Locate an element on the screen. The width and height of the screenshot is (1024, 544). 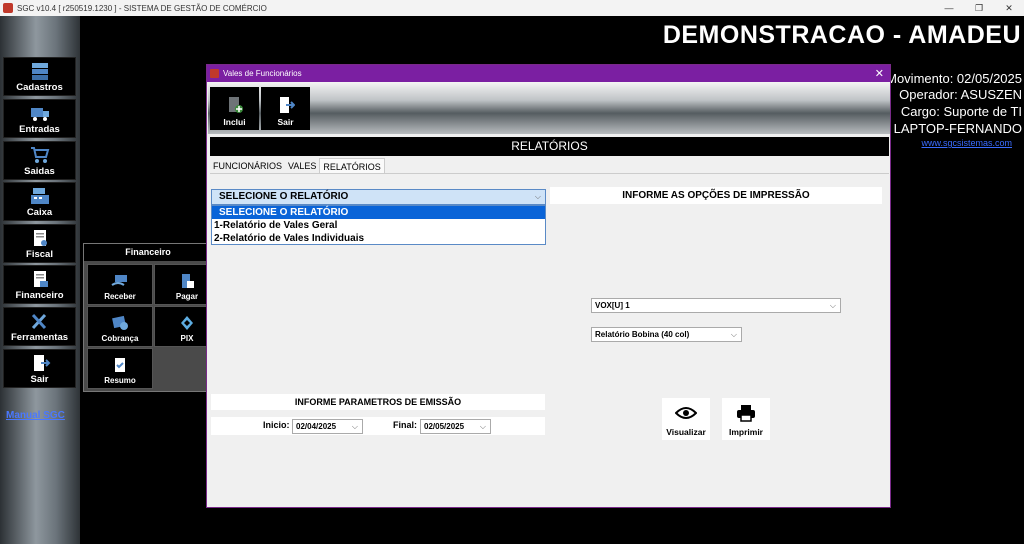
date-range-row is located at coordinates (378, 426).